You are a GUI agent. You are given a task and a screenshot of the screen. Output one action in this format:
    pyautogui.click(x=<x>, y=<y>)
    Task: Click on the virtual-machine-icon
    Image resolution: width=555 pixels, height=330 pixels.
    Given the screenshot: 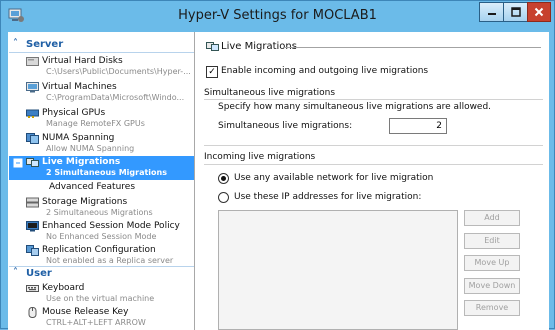 What is the action you would take?
    pyautogui.click(x=32, y=87)
    